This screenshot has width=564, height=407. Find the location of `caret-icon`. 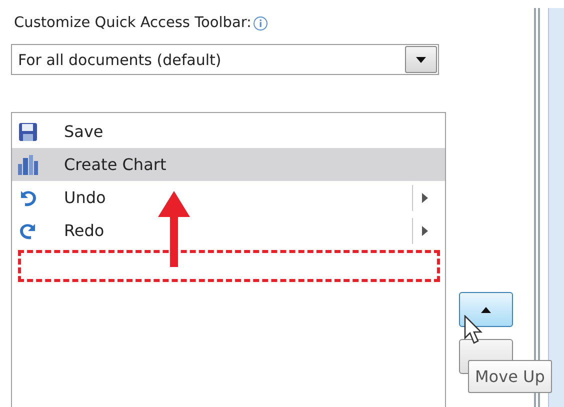

caret-icon is located at coordinates (421, 59).